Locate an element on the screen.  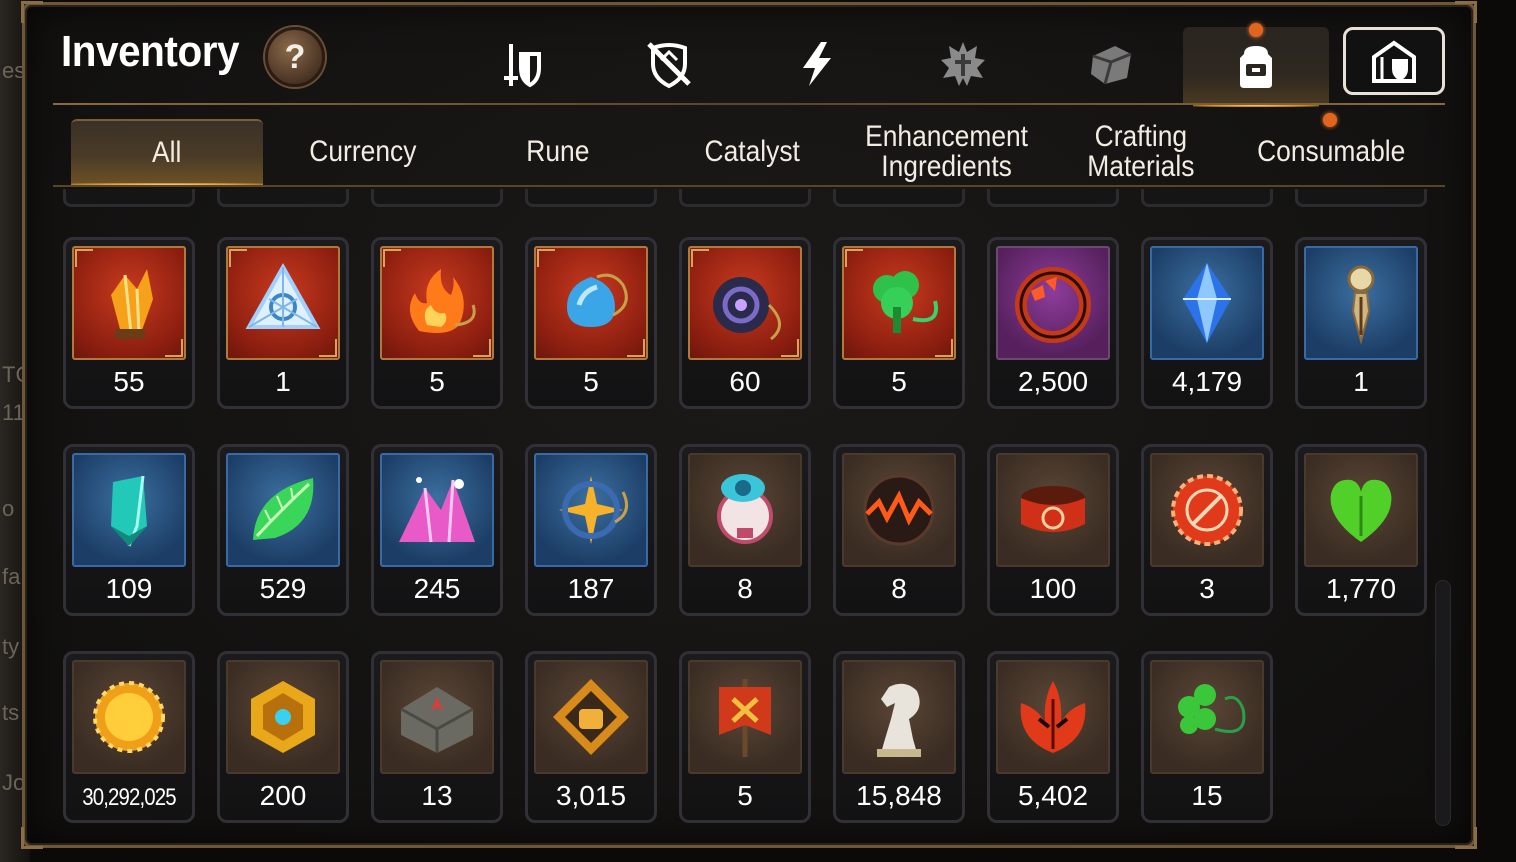
gold-coin-icon is located at coordinates (129, 717).